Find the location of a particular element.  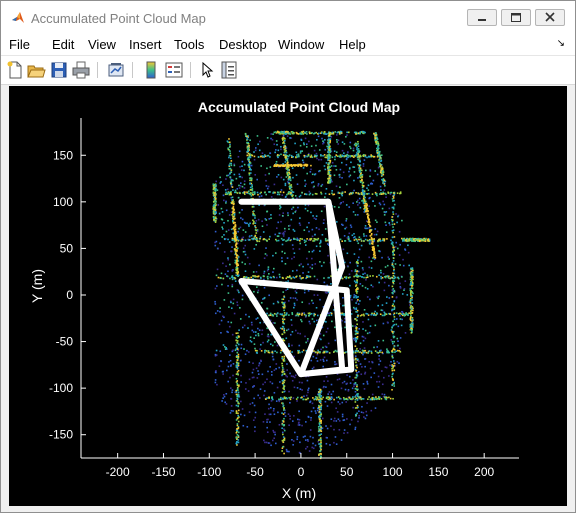

menu-view: View is located at coordinates (102, 44).